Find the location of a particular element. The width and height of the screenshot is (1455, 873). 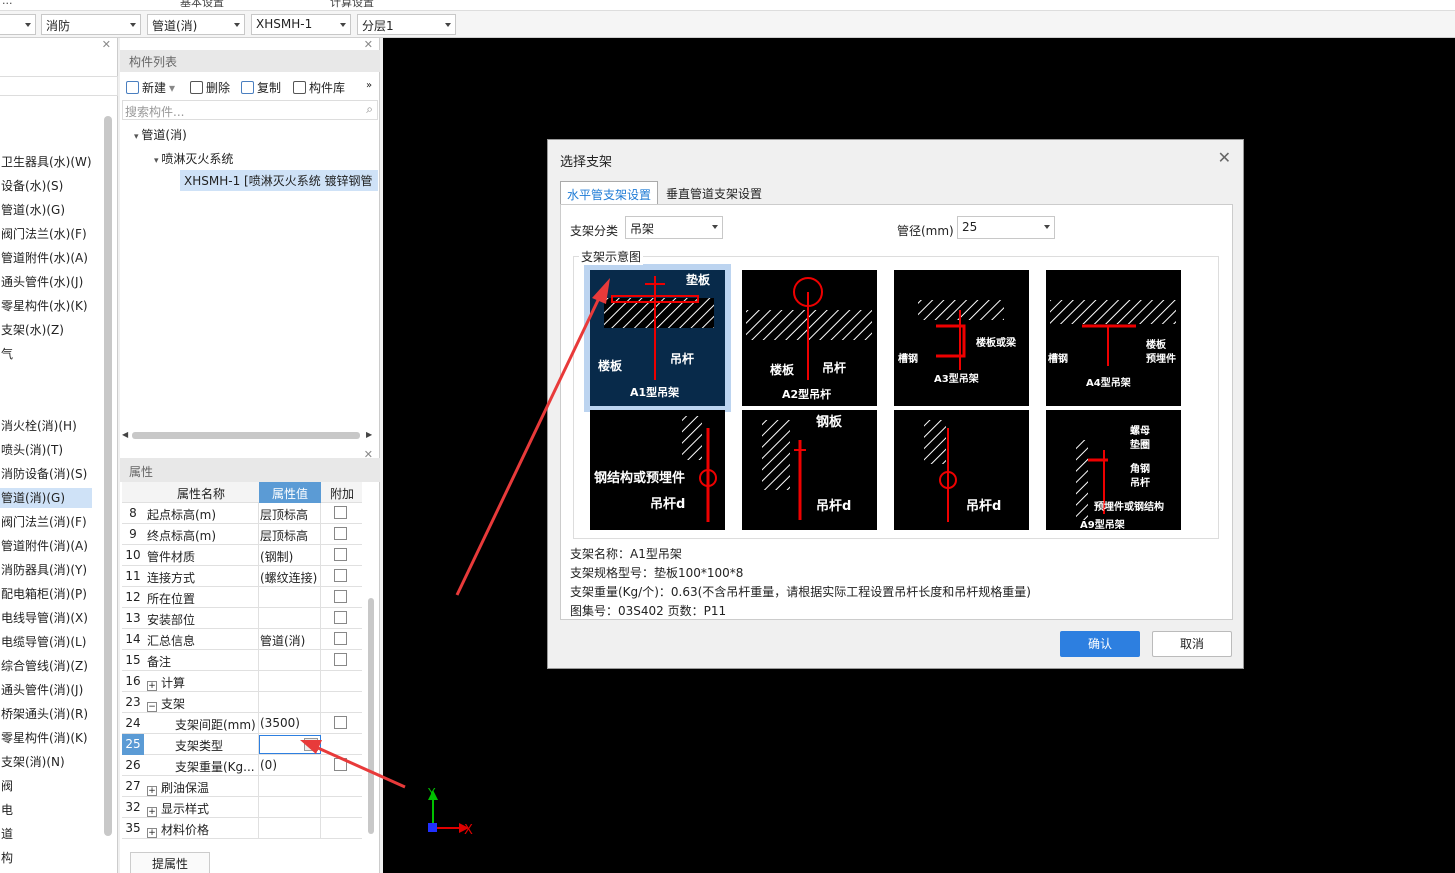

layer-combo: 分层1 is located at coordinates (406, 24).